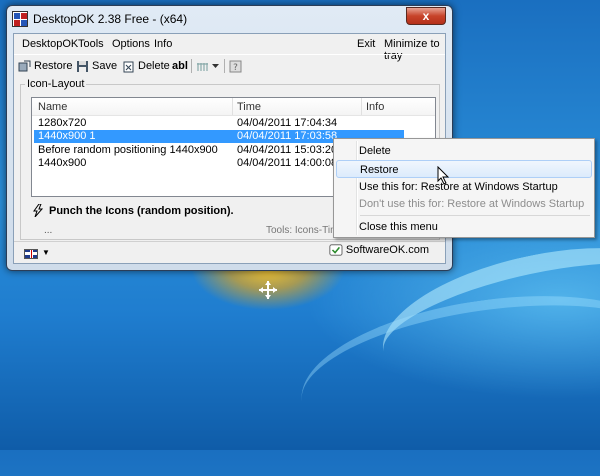  I want to click on column-time: Time, so click(249, 107).